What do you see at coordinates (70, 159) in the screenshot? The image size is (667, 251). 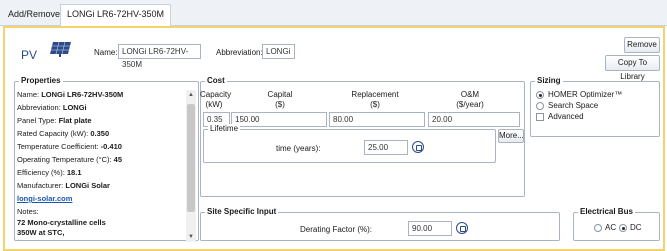 I see `prop-operating-temperature: Operating Temperature (°C): 45` at bounding box center [70, 159].